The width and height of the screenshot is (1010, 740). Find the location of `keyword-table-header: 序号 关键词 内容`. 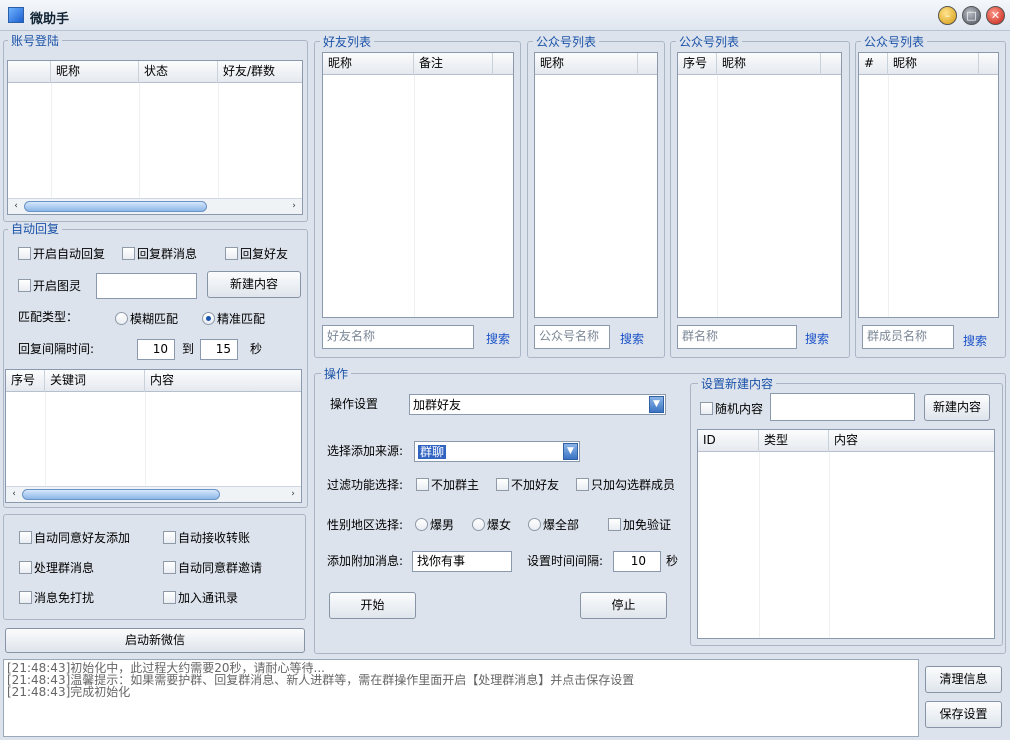

keyword-table-header: 序号 关键词 内容 is located at coordinates (153, 381).